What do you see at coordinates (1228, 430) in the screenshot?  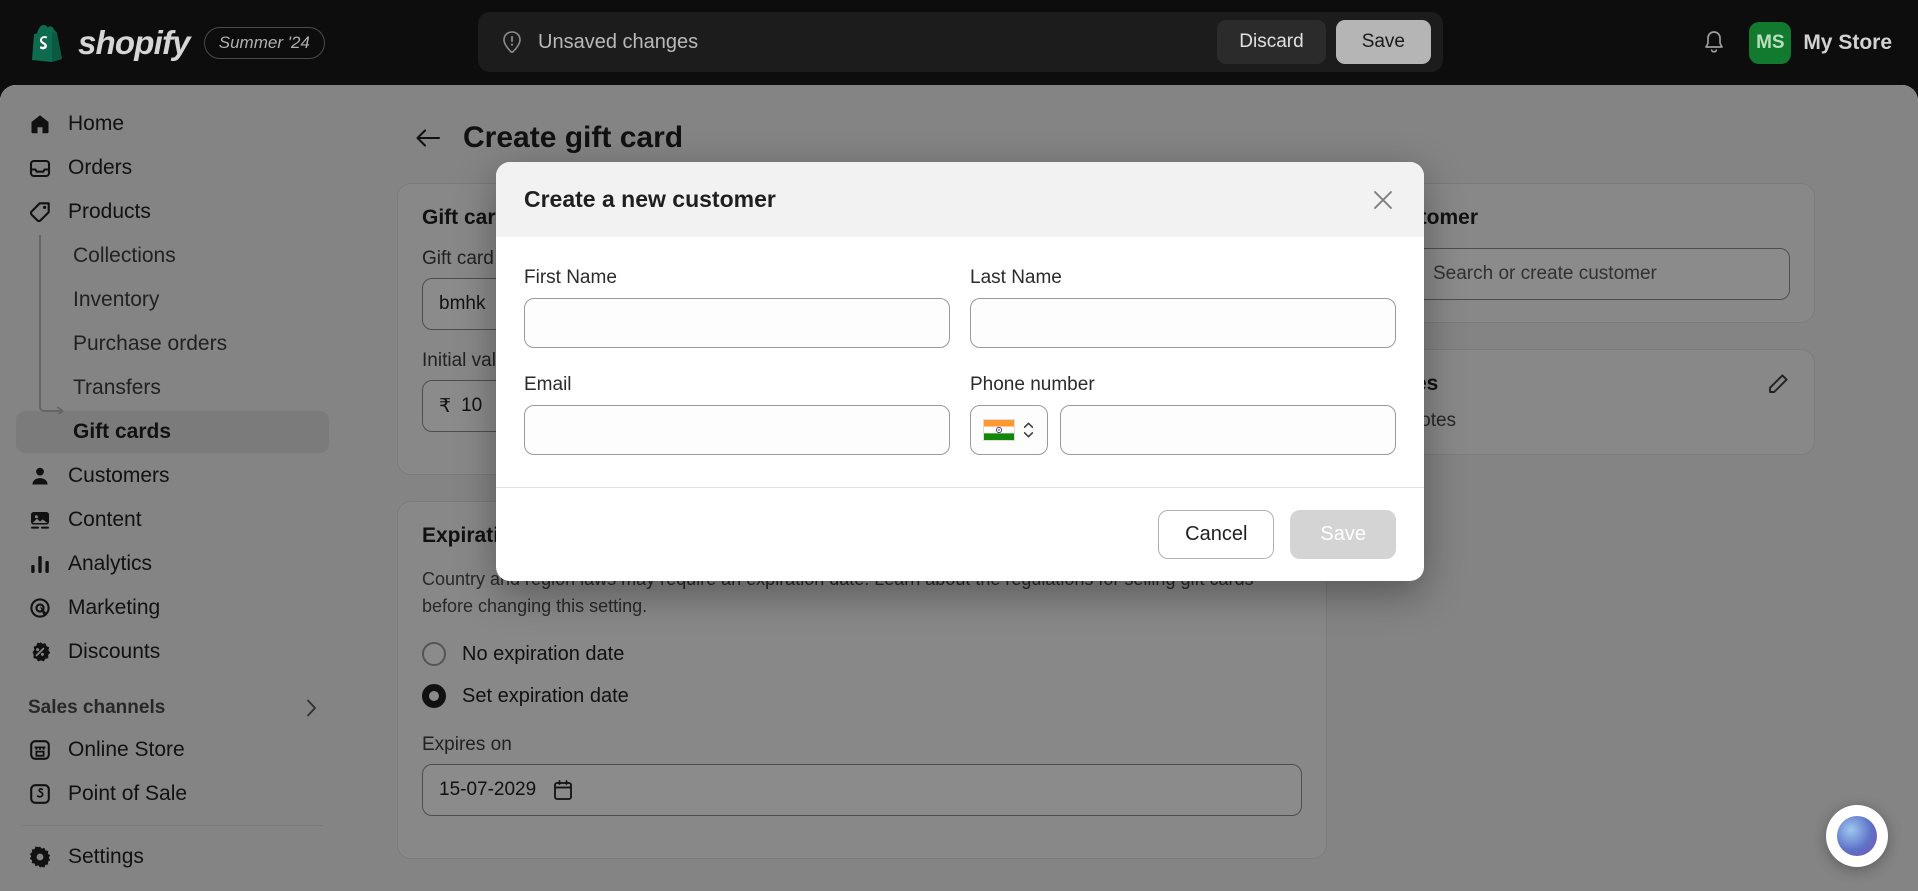 I see `phone-number-input` at bounding box center [1228, 430].